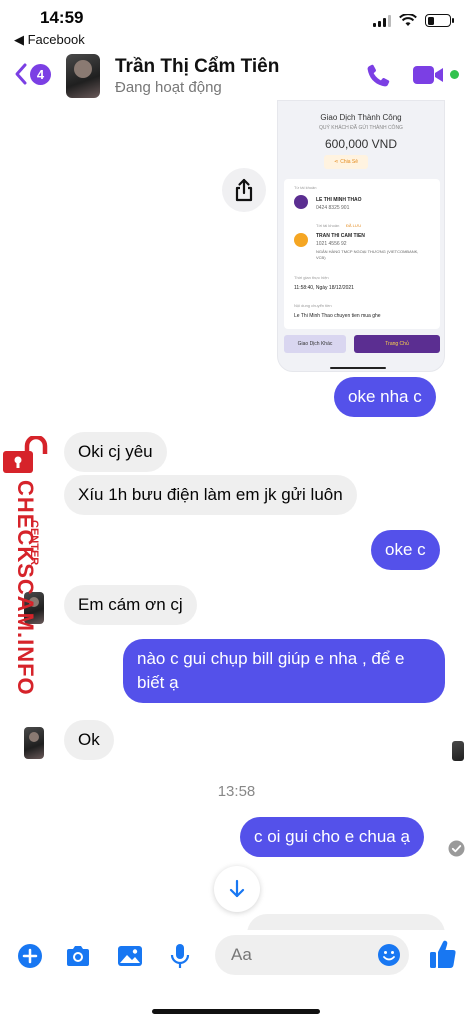 The image size is (473, 1024). Describe the element at coordinates (236, 791) in the screenshot. I see `time-separator: 13:58` at that location.